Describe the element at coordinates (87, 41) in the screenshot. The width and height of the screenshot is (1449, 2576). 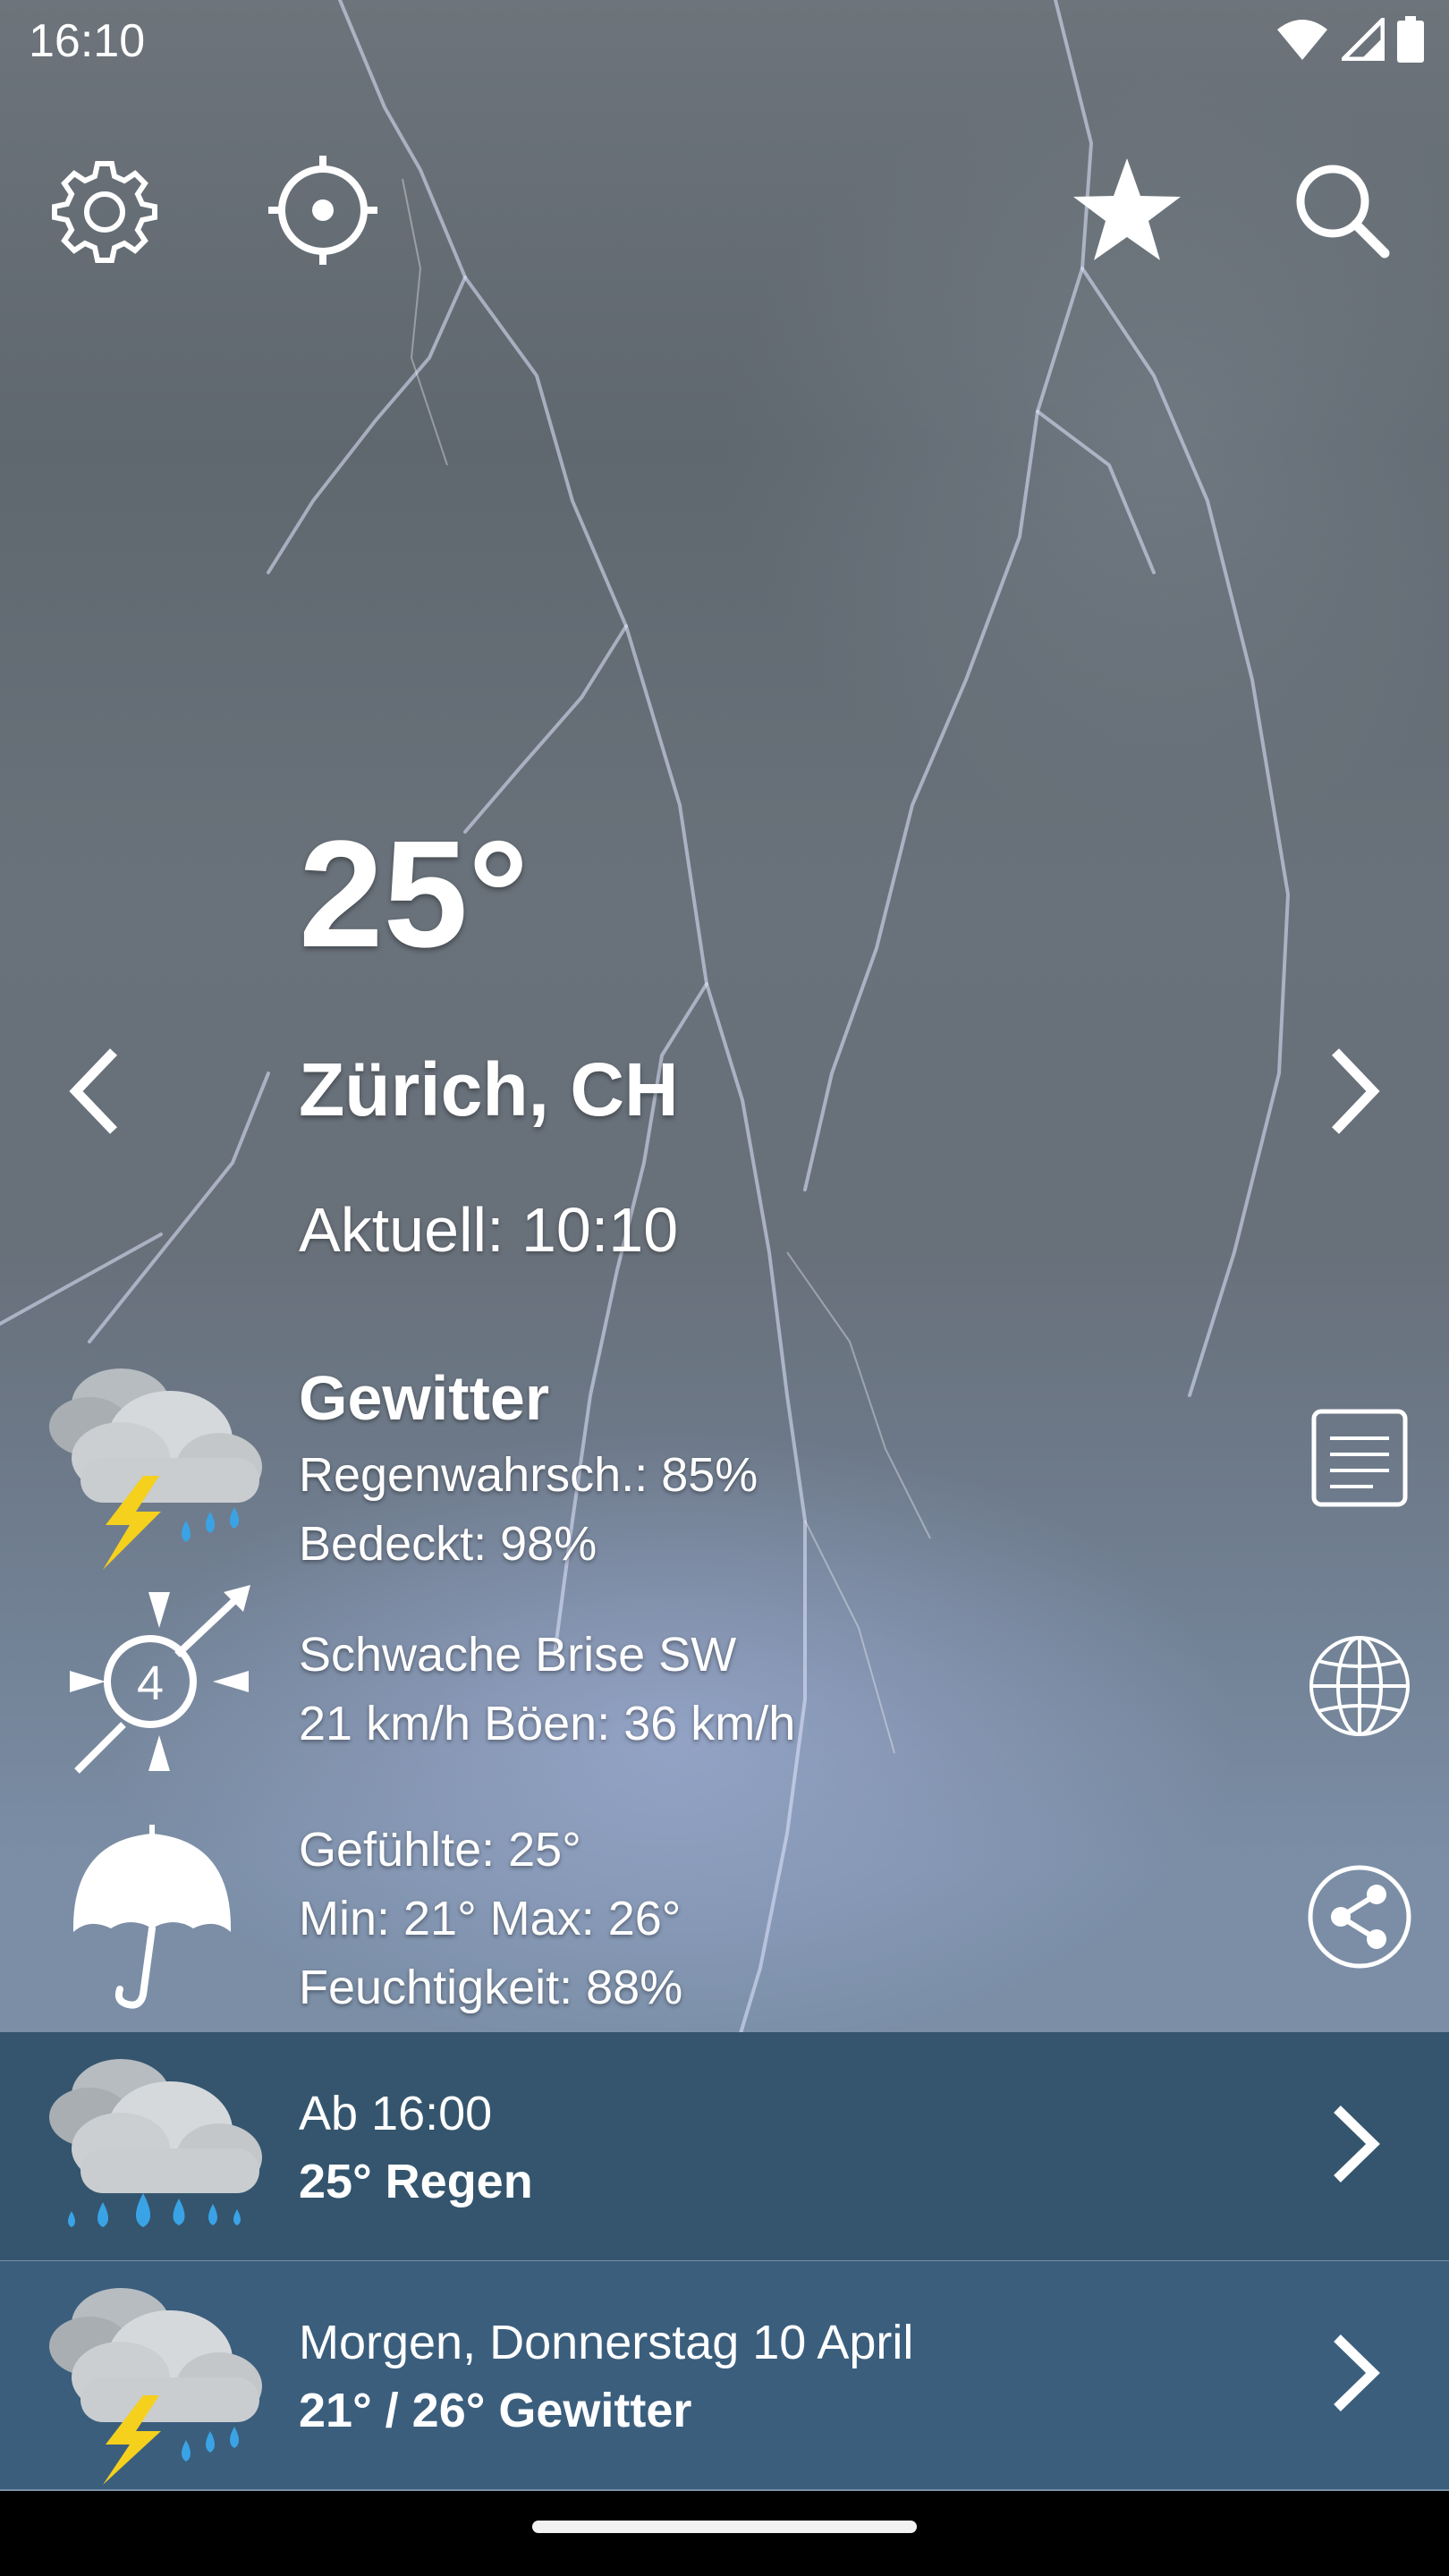
I see `status-time: 16:10` at that location.